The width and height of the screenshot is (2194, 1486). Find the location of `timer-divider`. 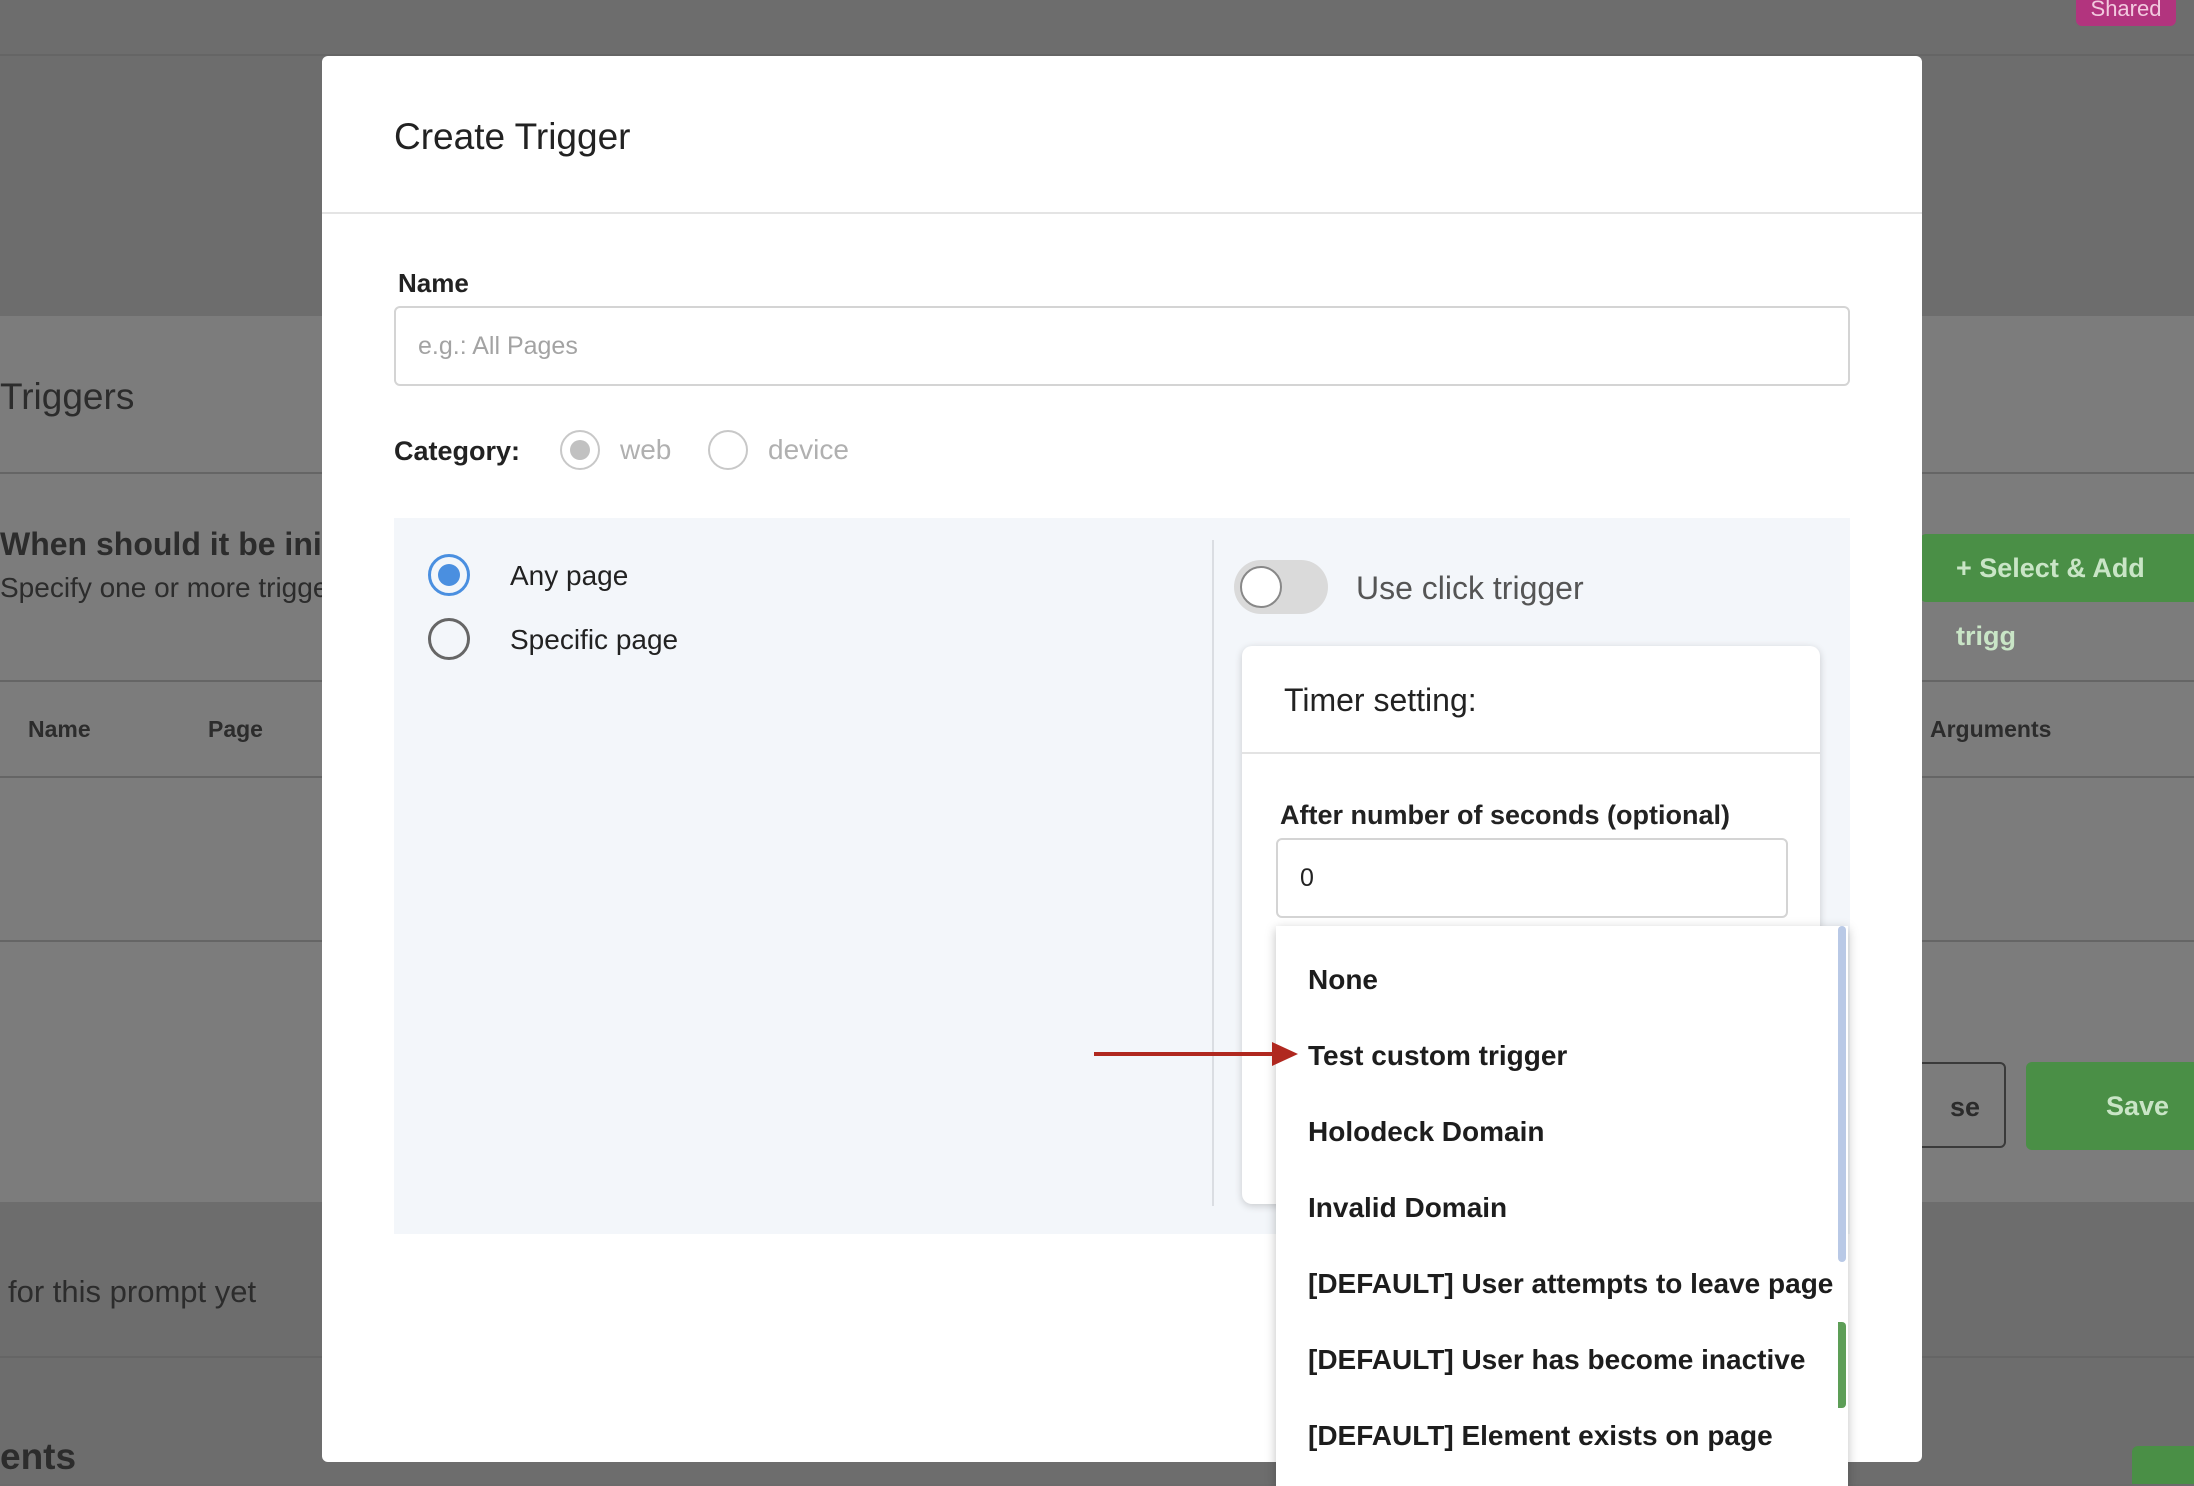

timer-divider is located at coordinates (1531, 753).